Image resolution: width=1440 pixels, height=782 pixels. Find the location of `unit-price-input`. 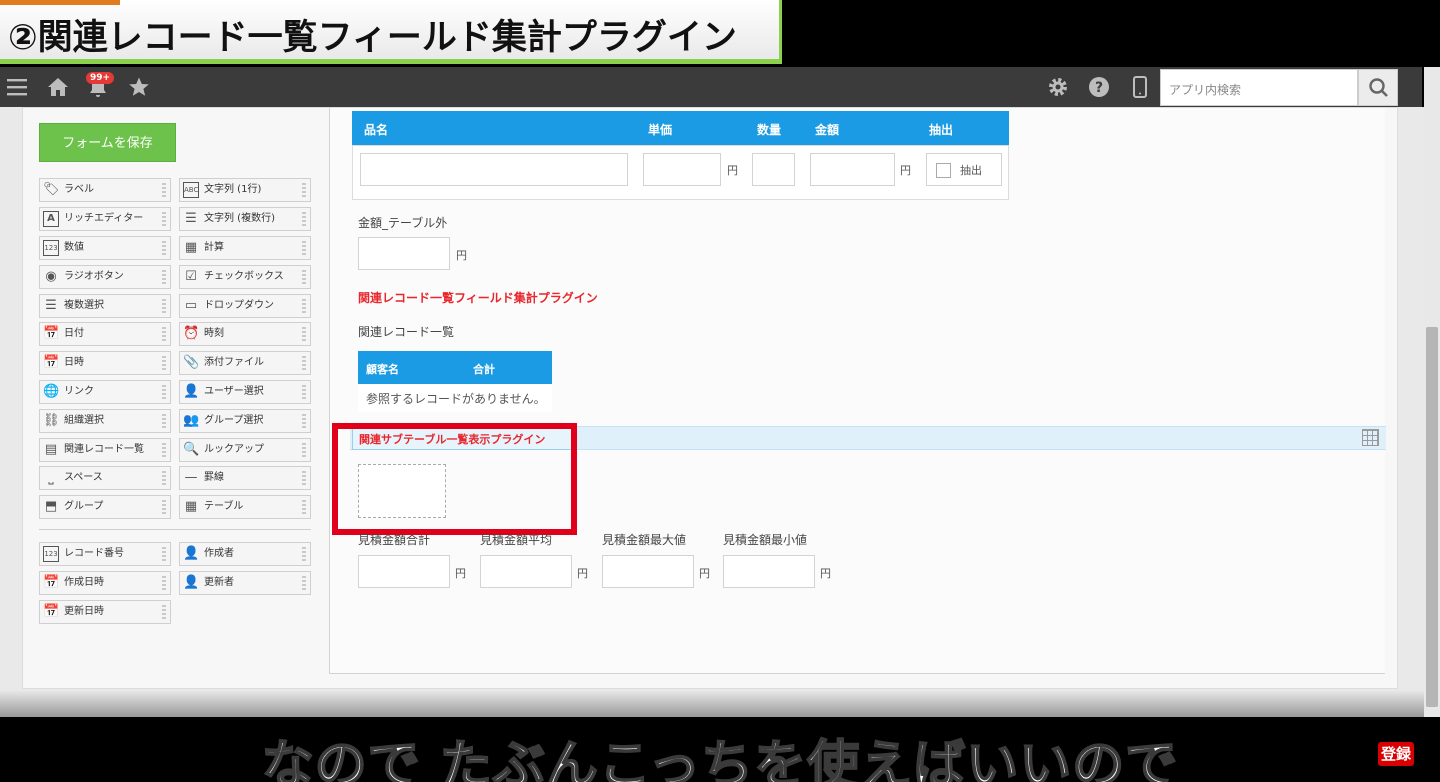

unit-price-input is located at coordinates (682, 169).